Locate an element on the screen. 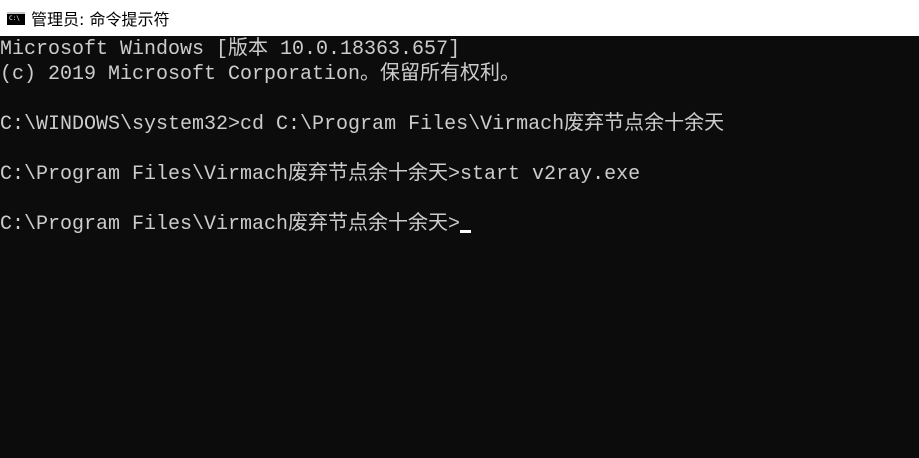 Image resolution: width=919 pixels, height=458 pixels. command-prompt-icon: C:\ is located at coordinates (16, 18).